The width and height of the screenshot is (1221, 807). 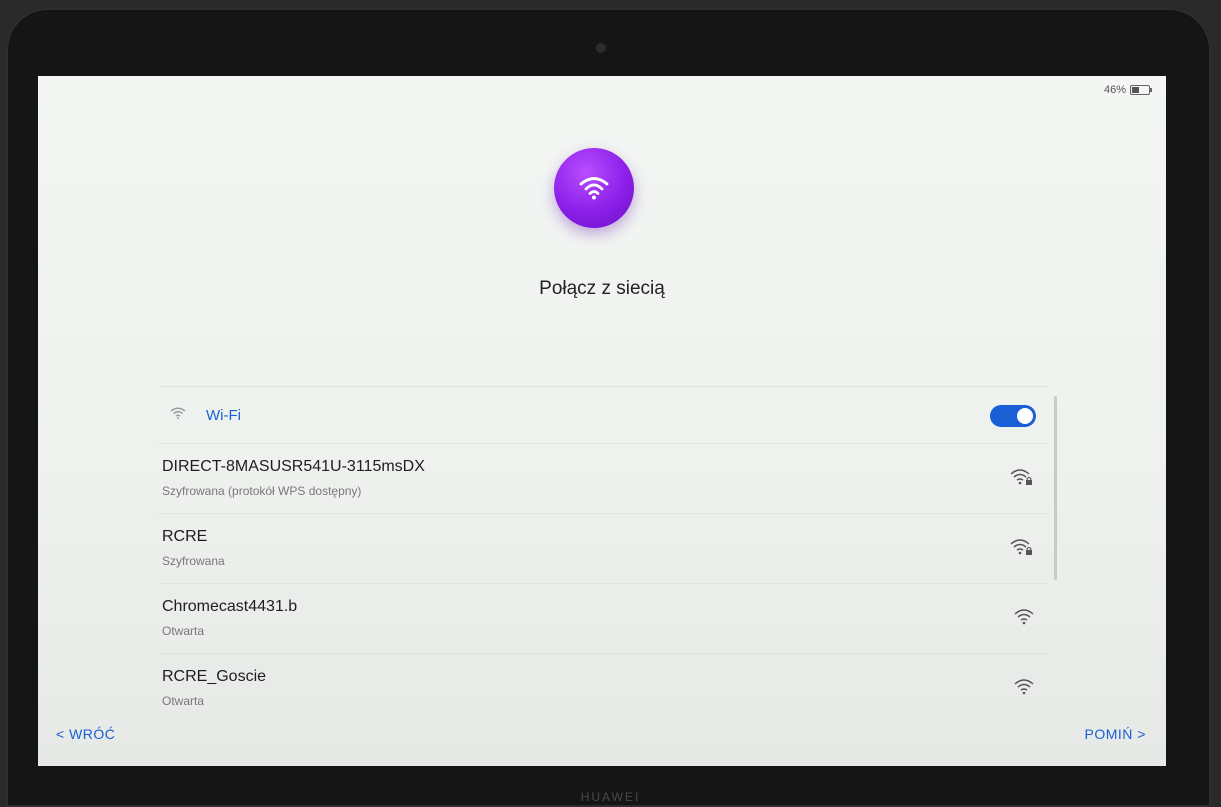 I want to click on skip-button: POMIŃ >, so click(x=1115, y=734).